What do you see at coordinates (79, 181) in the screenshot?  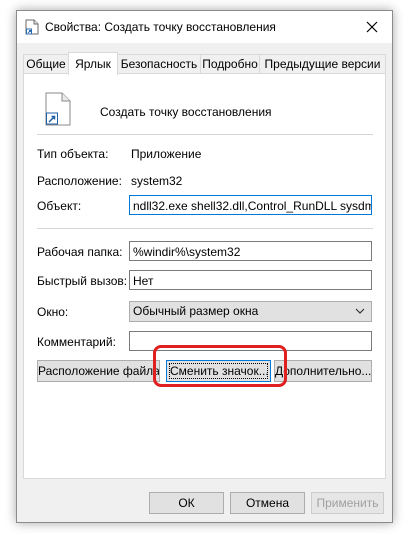 I see `location-label: Расположение:` at bounding box center [79, 181].